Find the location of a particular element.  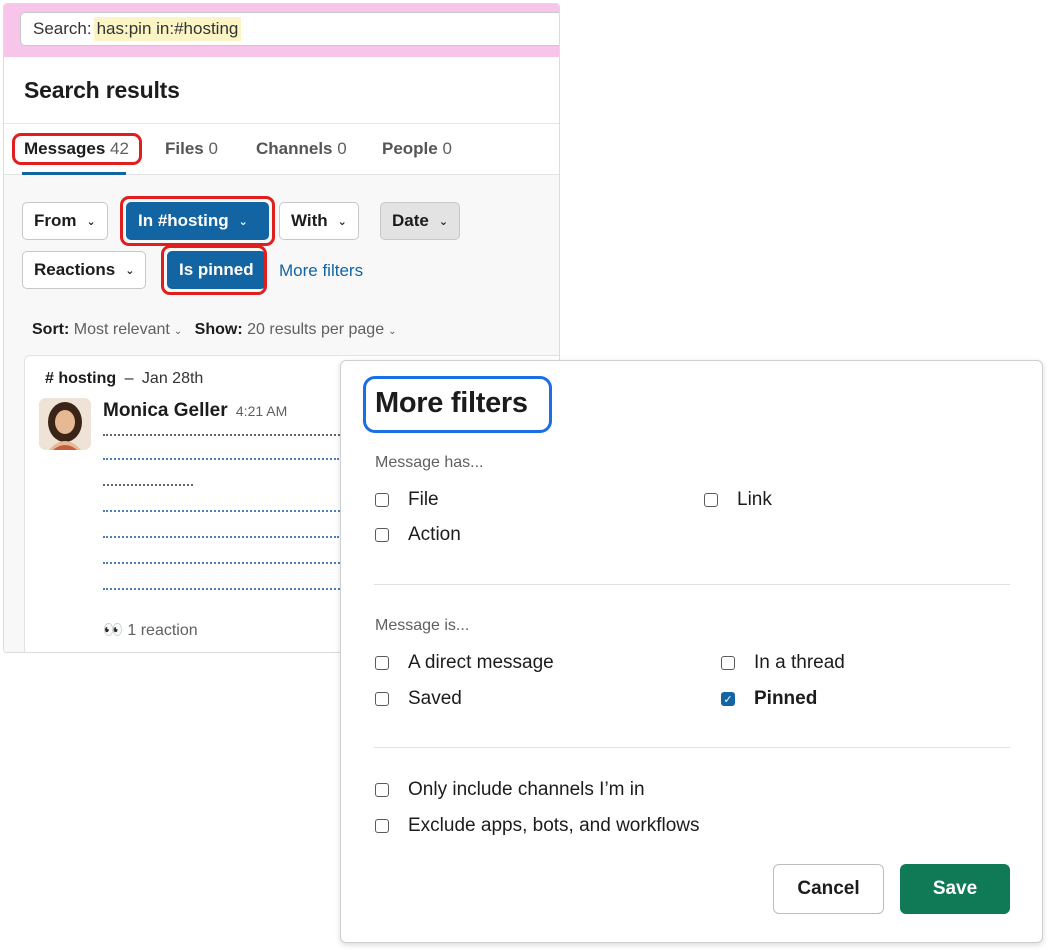

pinned-checkbox: ✓ Pinned is located at coordinates (769, 699).